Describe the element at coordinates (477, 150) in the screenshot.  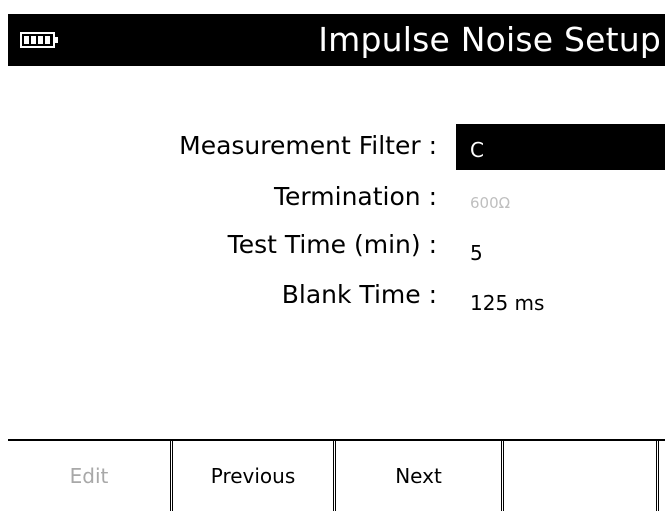
I see `measurement-filter-value-text: C` at that location.